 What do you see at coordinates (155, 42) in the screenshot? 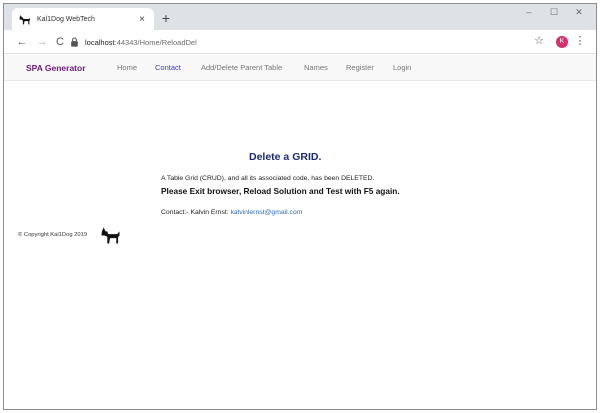
I see `url-path: :44343/Home/ReloadDel` at bounding box center [155, 42].